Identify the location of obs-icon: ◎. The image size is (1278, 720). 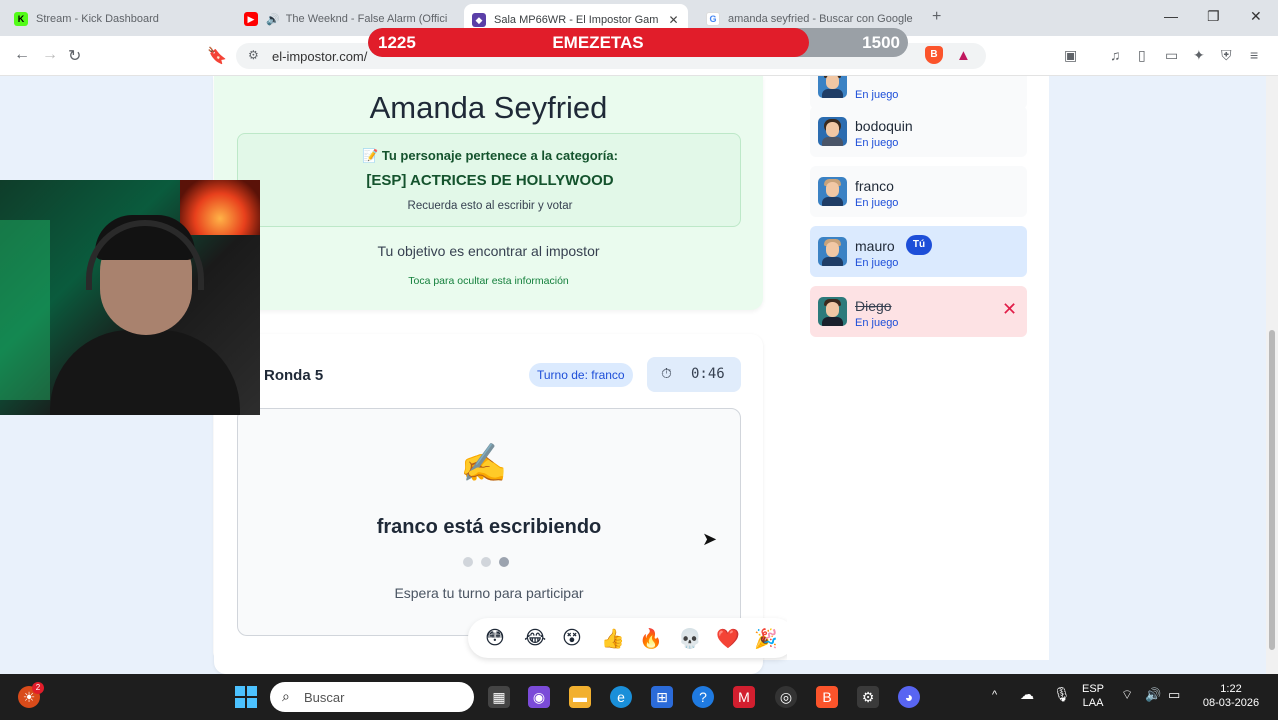
(786, 697).